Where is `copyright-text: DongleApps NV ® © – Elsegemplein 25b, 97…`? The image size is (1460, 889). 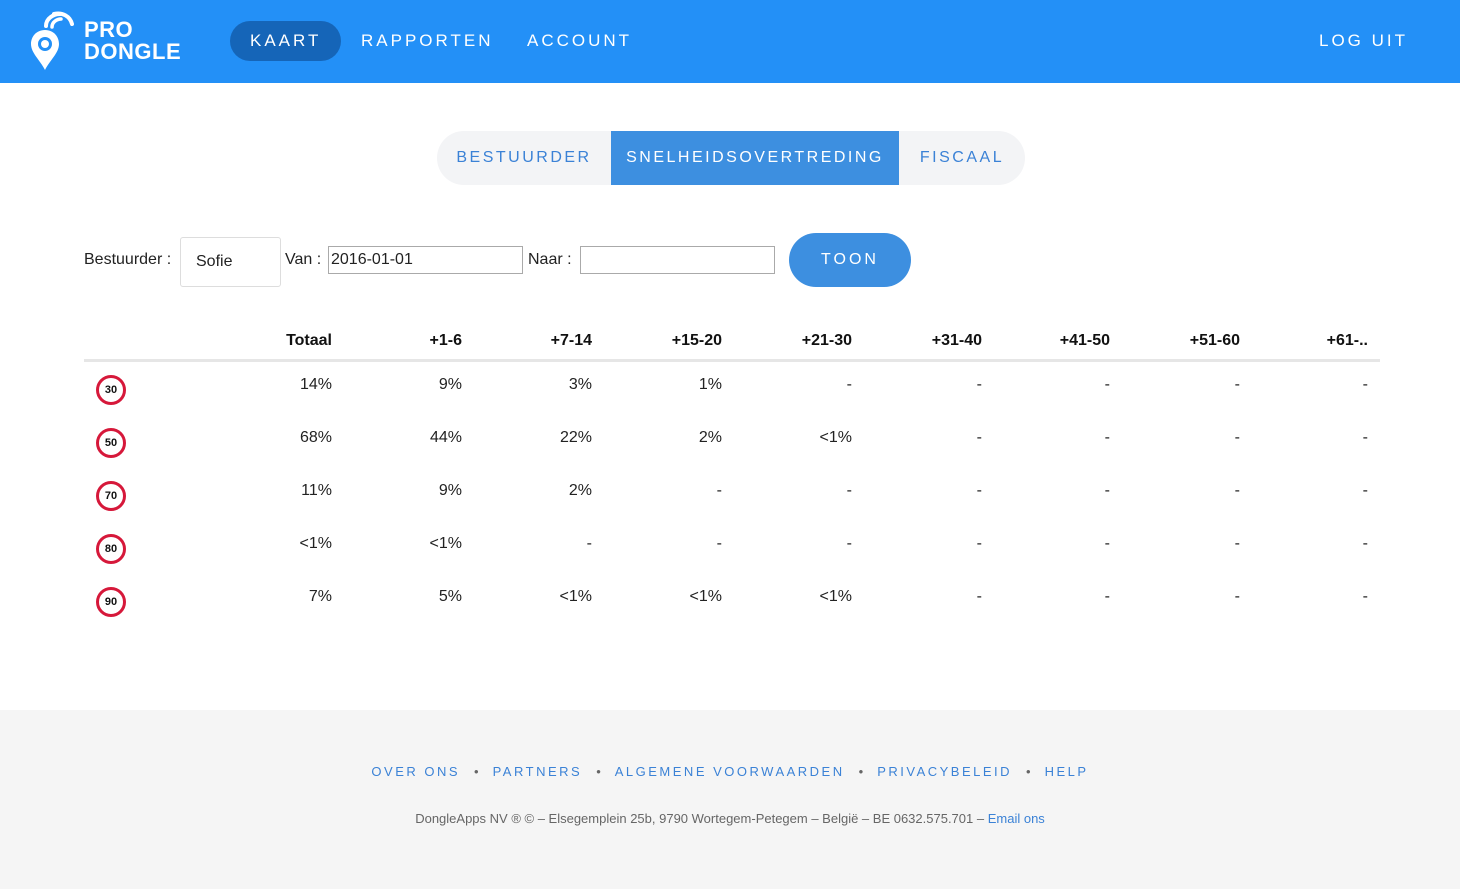 copyright-text: DongleApps NV ® © – Elsegemplein 25b, 97… is located at coordinates (700, 818).